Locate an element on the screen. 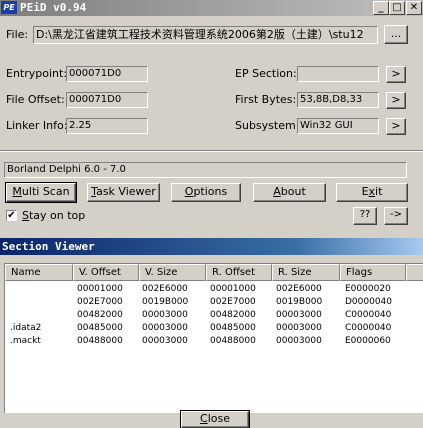  maximize-icon: □ is located at coordinates (397, 7).